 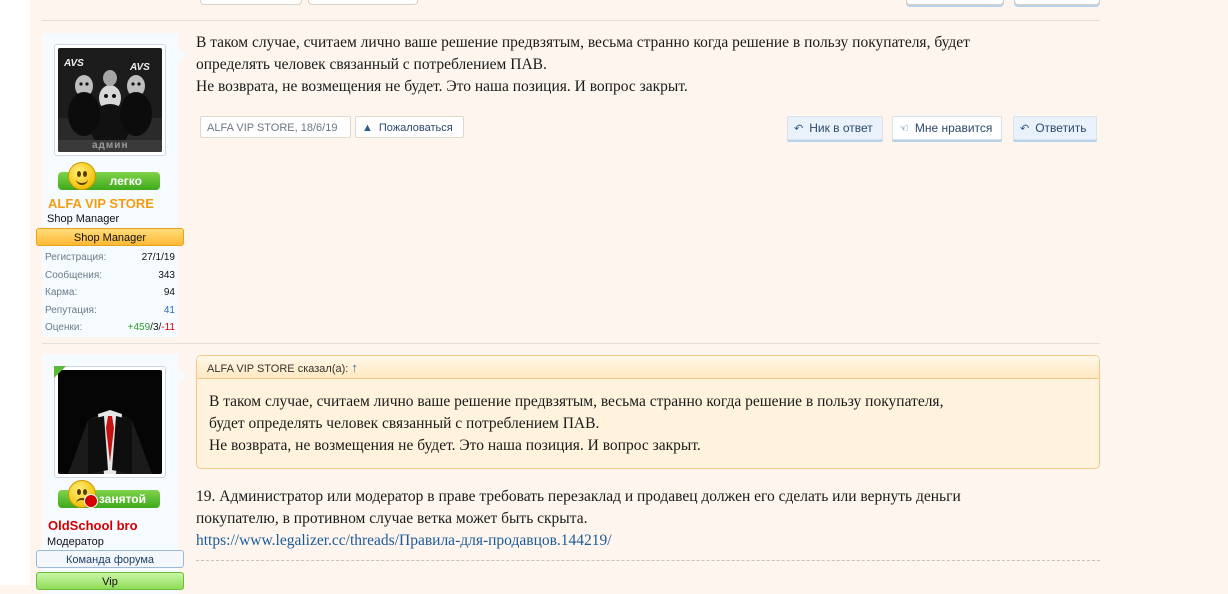 What do you see at coordinates (169, 311) in the screenshot?
I see `stat-value: 41` at bounding box center [169, 311].